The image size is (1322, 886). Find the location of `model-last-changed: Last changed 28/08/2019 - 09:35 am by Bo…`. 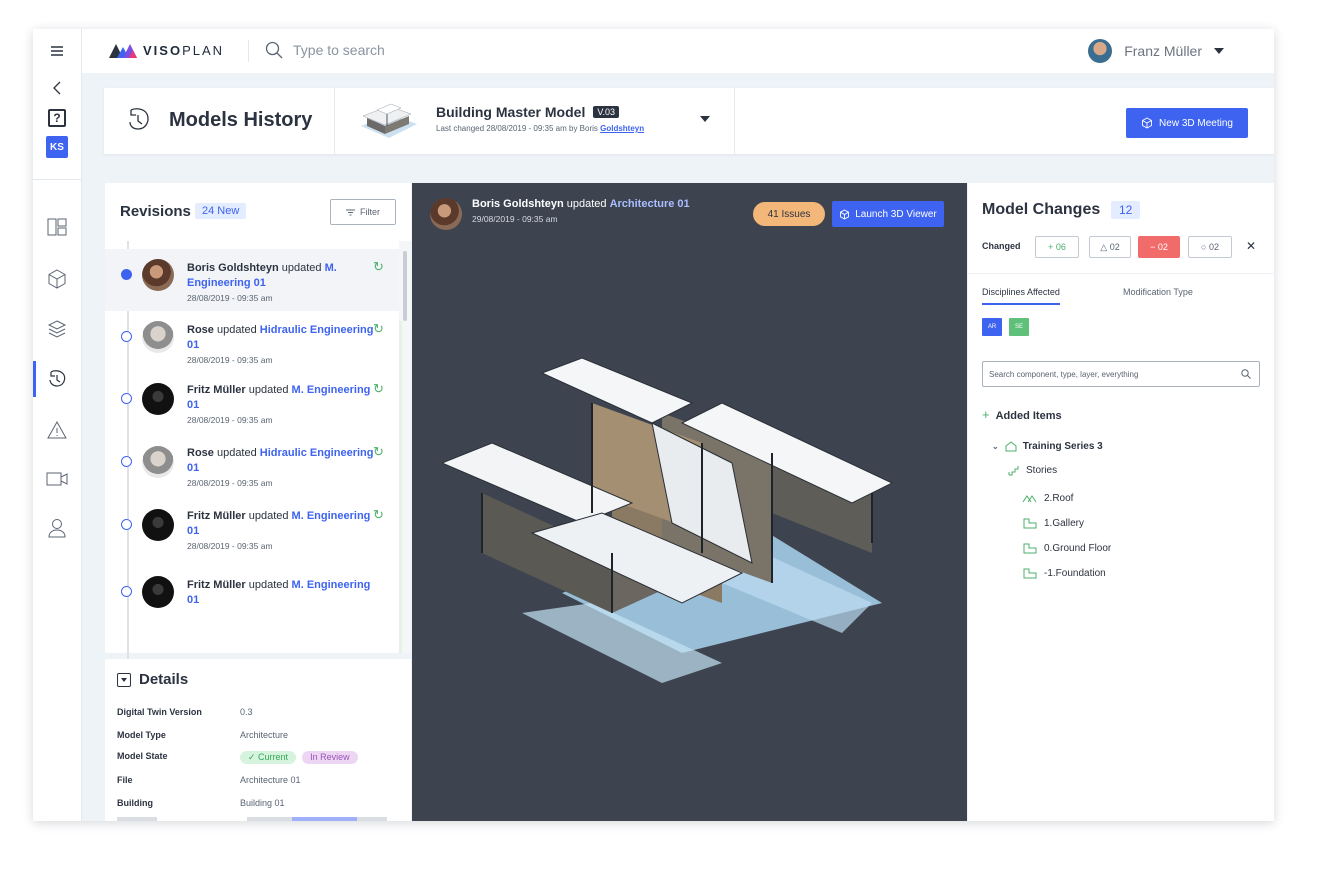

model-last-changed: Last changed 28/08/2019 - 09:35 am by Bo… is located at coordinates (540, 128).